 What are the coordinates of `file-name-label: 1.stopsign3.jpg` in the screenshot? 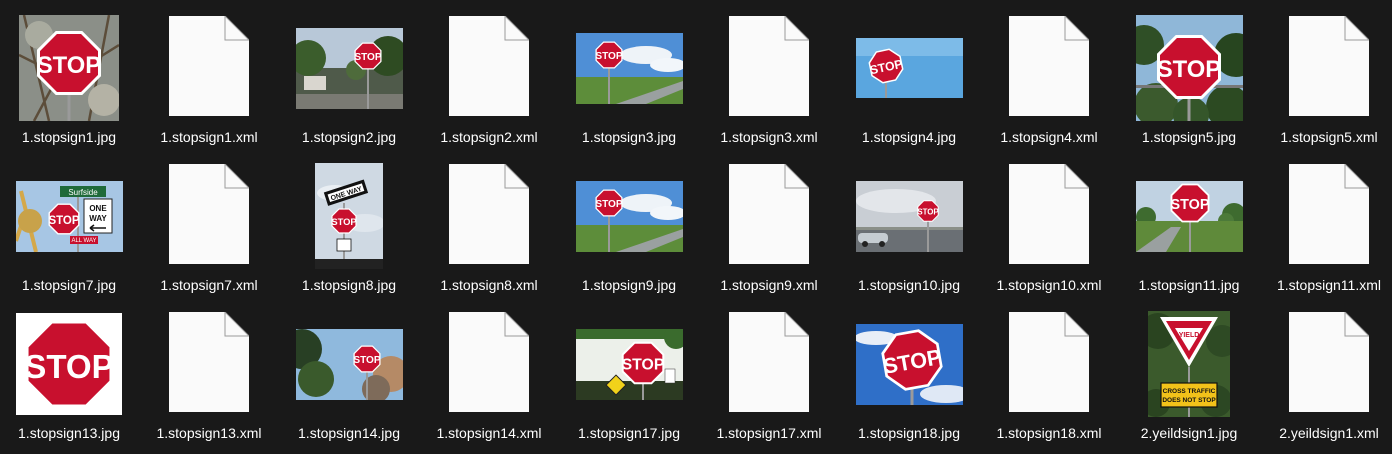 It's located at (629, 137).